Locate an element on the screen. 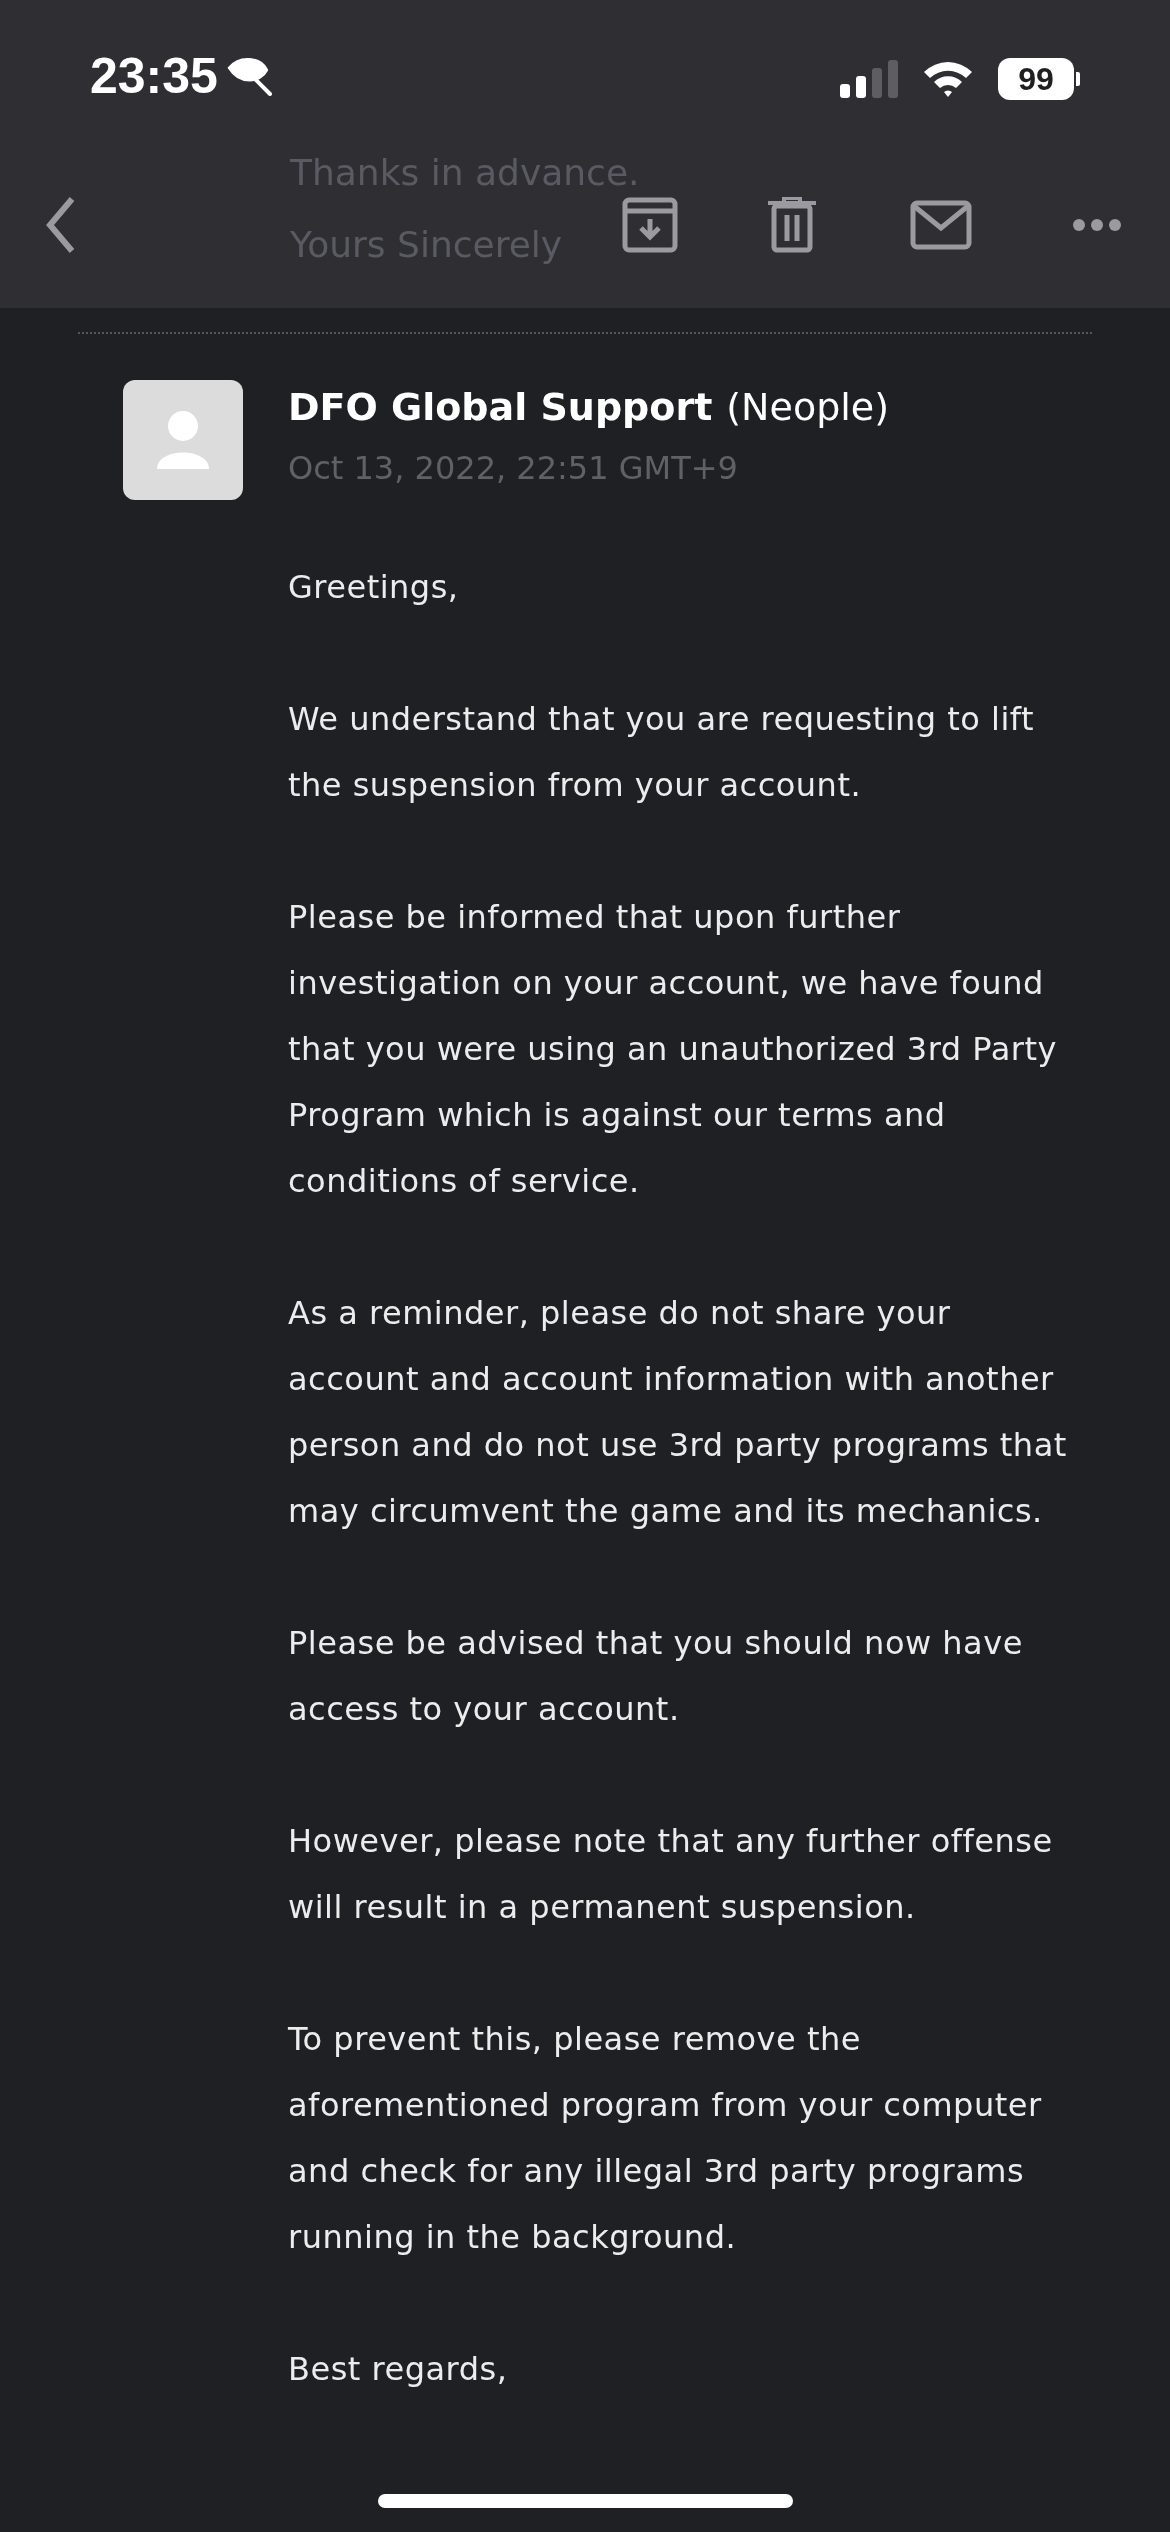 Image resolution: width=1170 pixels, height=2532 pixels. person-icon is located at coordinates (183, 440).